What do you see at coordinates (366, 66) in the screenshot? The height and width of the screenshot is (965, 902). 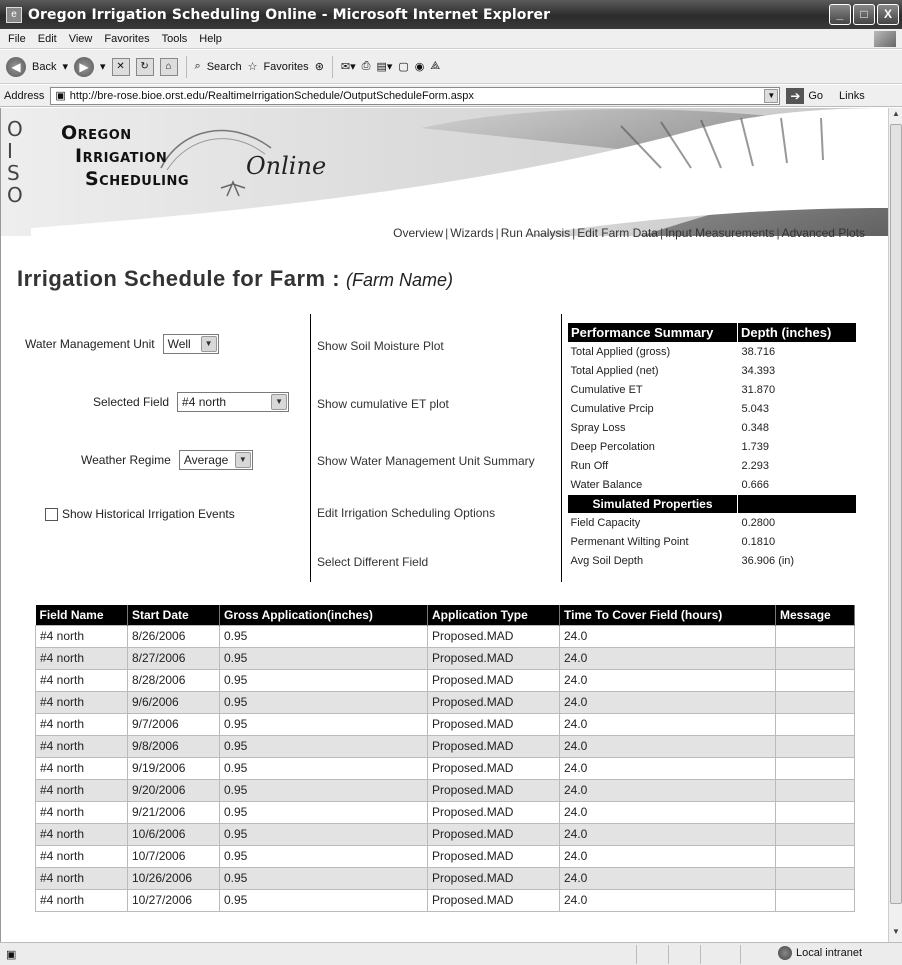 I see `print-icon: ⎙` at bounding box center [366, 66].